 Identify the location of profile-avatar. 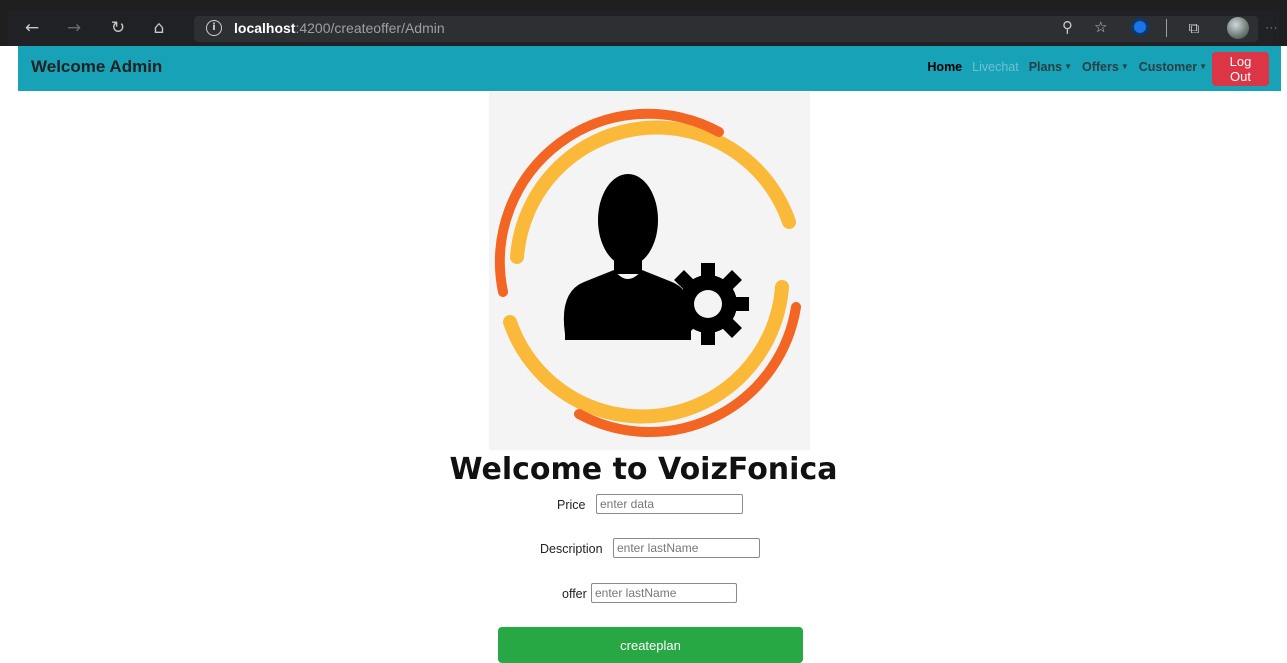
(1238, 28).